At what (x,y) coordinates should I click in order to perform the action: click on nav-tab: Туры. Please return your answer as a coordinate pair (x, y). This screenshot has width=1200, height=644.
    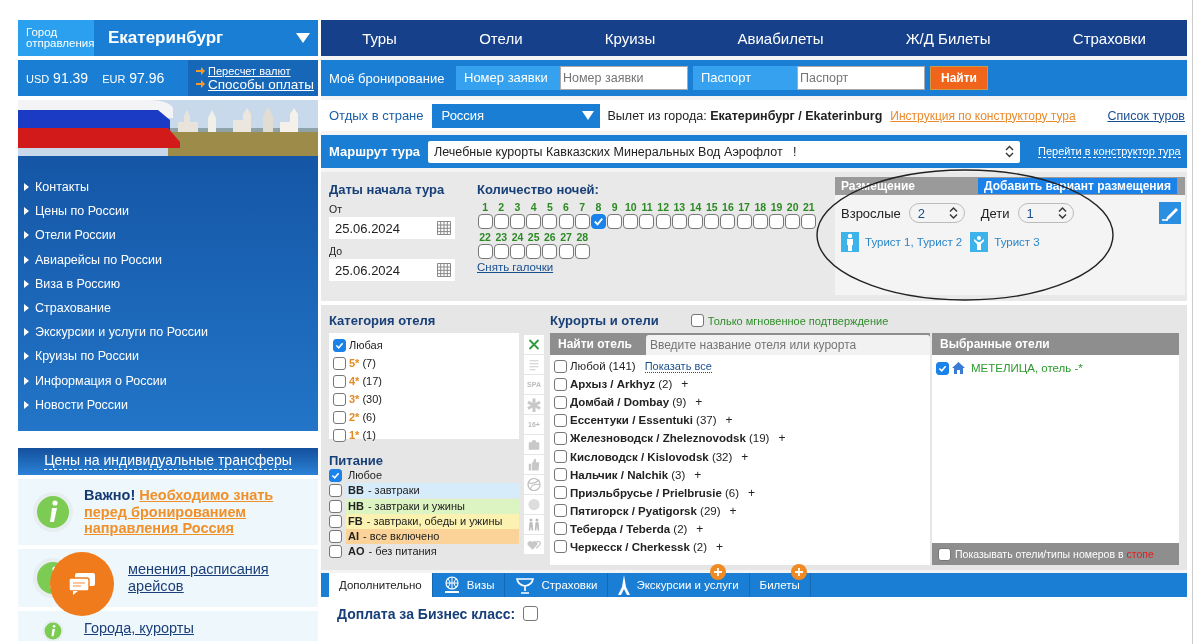
    Looking at the image, I should click on (379, 38).